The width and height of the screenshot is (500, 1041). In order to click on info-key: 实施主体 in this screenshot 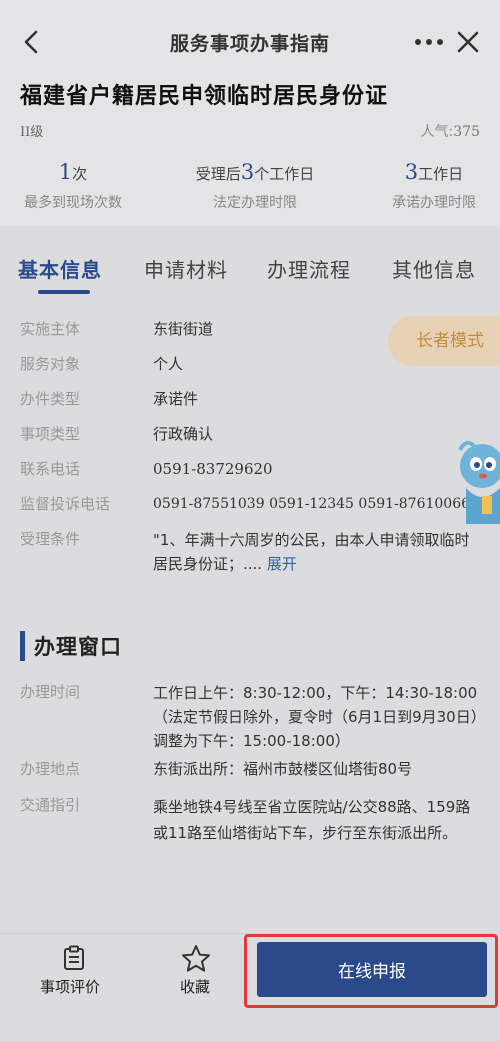, I will do `click(50, 329)`.